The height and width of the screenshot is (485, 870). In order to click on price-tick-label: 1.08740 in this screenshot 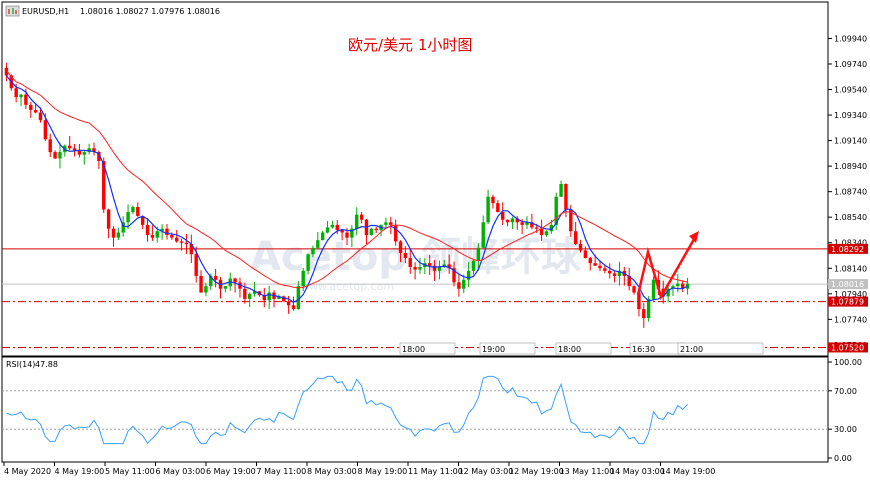, I will do `click(850, 192)`.